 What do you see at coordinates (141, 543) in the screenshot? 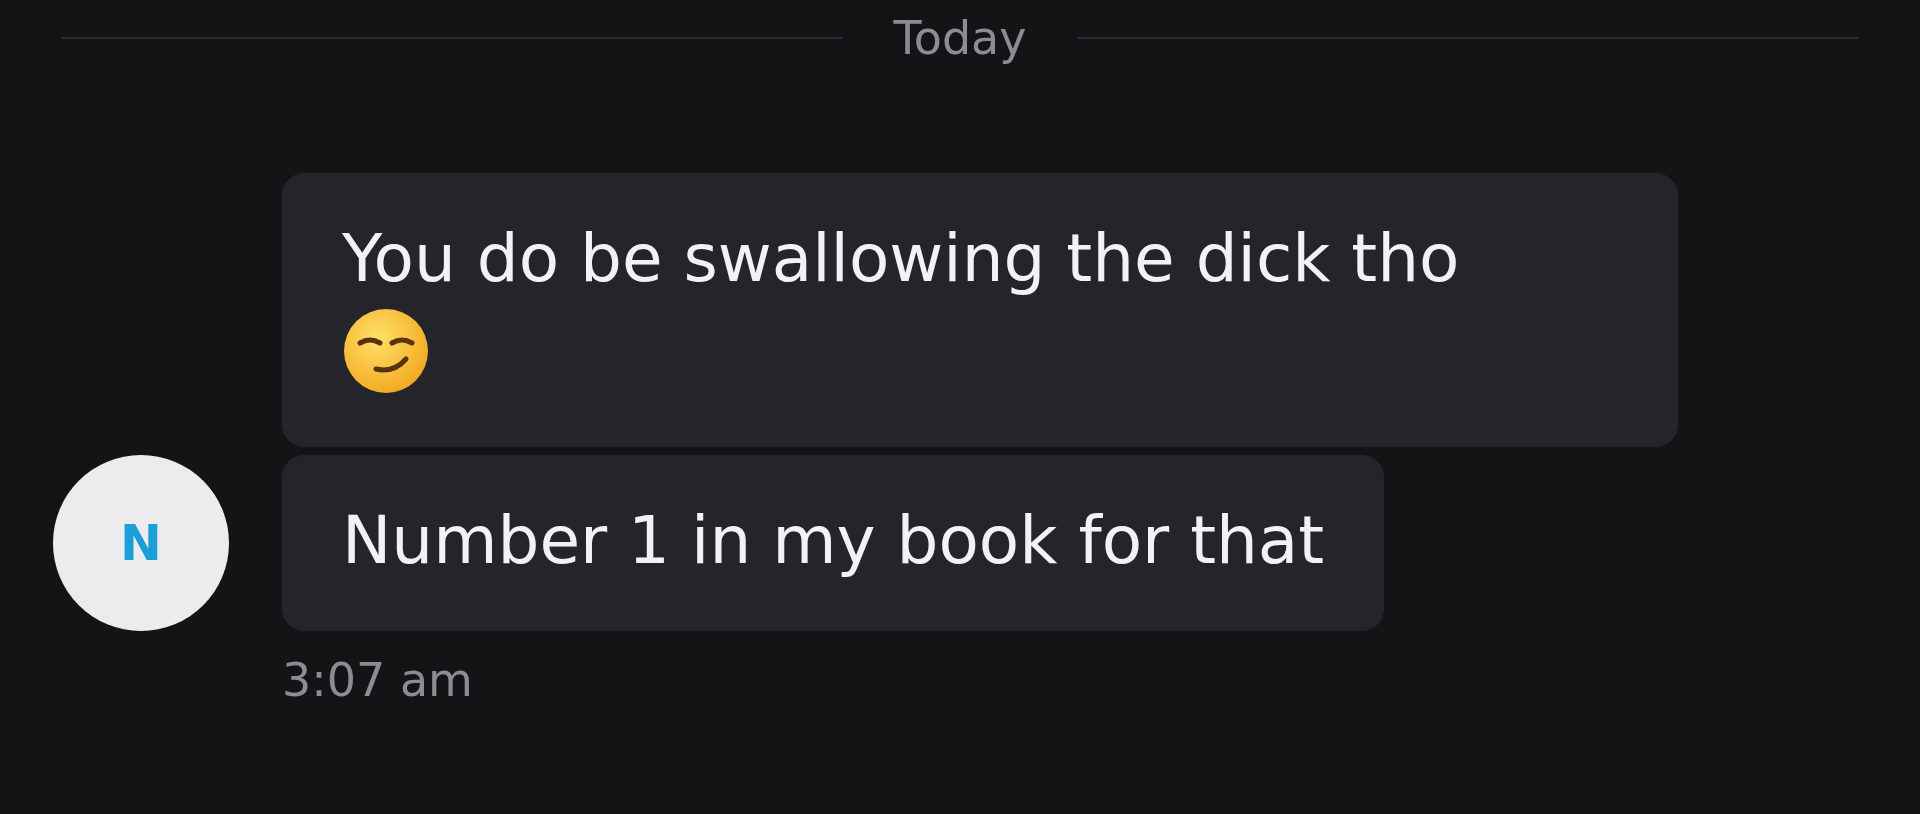
I see `contact-avatar: N` at bounding box center [141, 543].